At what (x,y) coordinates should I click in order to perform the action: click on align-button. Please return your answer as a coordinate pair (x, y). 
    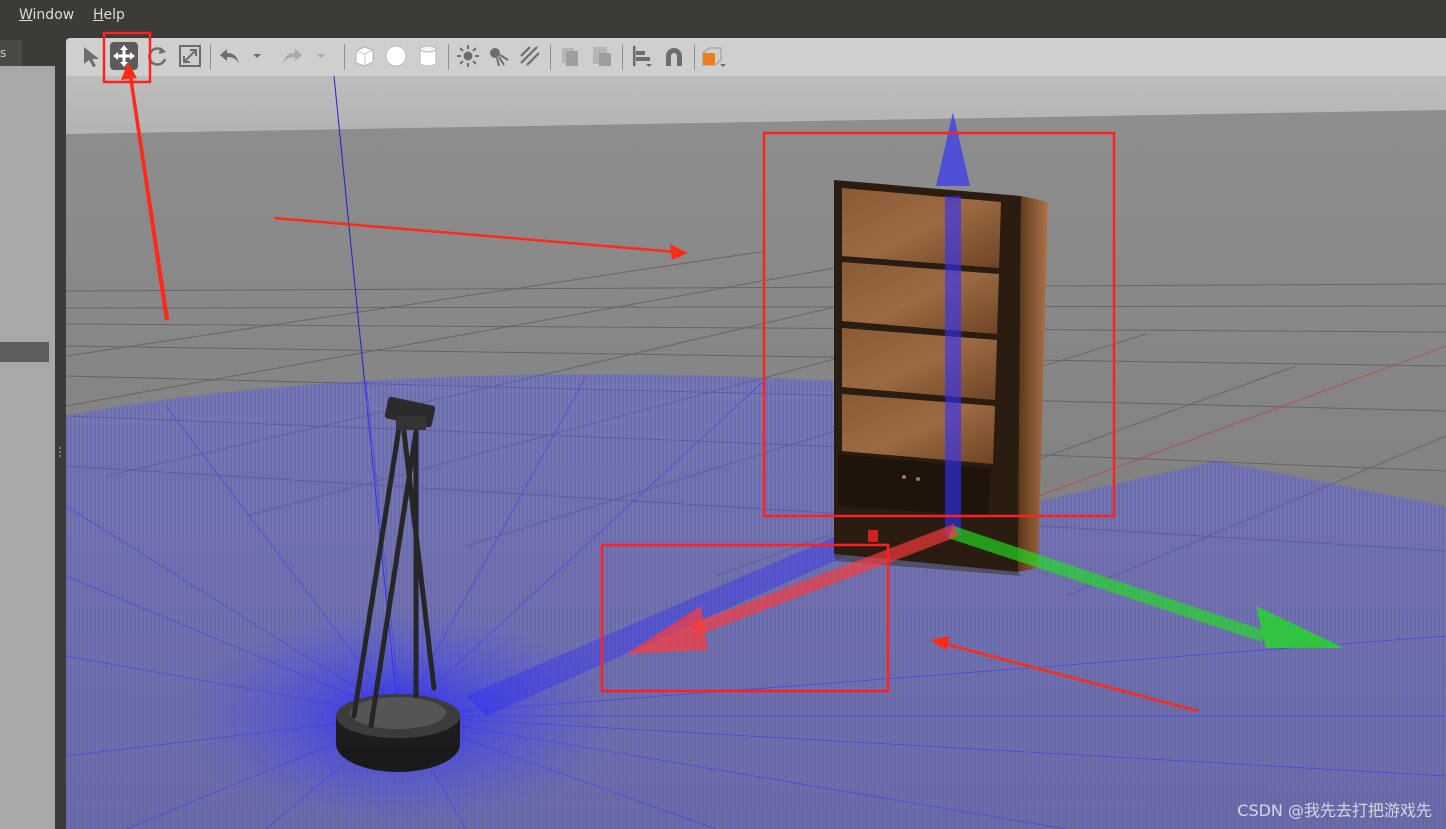
    Looking at the image, I should click on (642, 56).